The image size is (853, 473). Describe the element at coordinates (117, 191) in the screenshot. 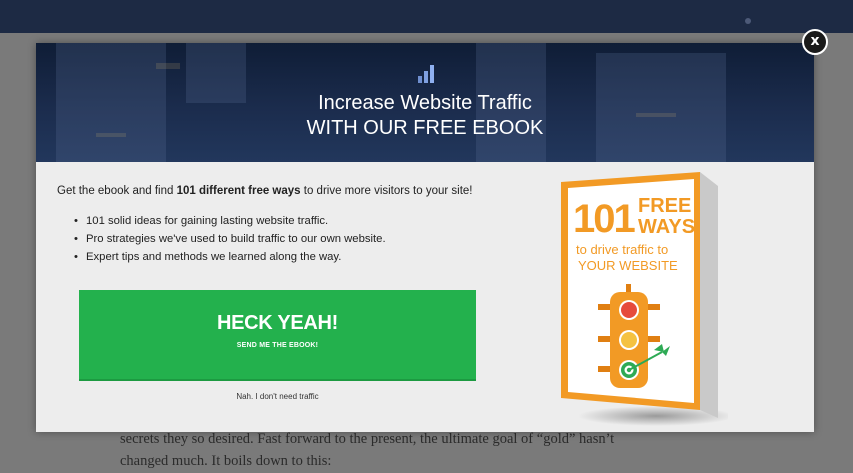

I see `intro-text: Get the ebook and find` at that location.